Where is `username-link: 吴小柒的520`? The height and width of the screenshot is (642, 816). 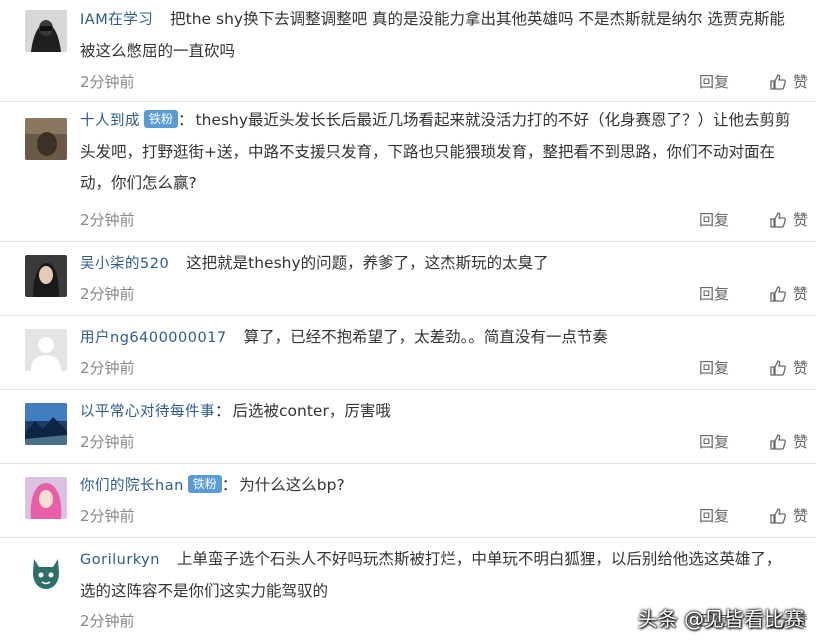 username-link: 吴小柒的520 is located at coordinates (124, 264).